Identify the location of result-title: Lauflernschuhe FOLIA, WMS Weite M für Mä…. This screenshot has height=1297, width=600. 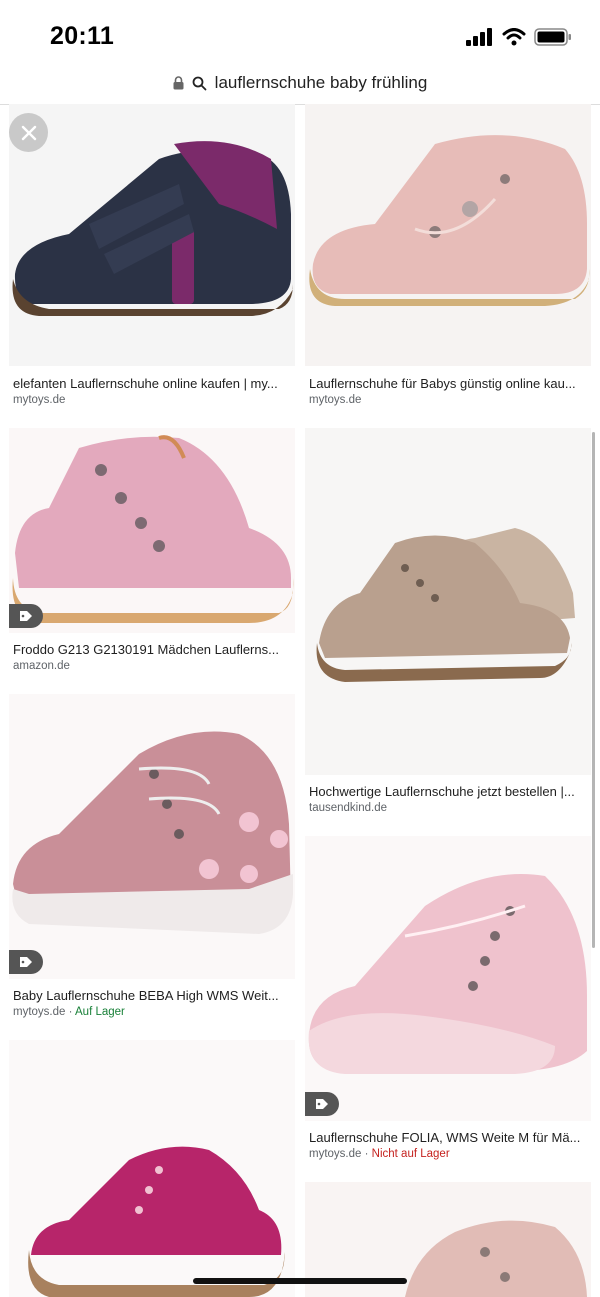
(449, 1137).